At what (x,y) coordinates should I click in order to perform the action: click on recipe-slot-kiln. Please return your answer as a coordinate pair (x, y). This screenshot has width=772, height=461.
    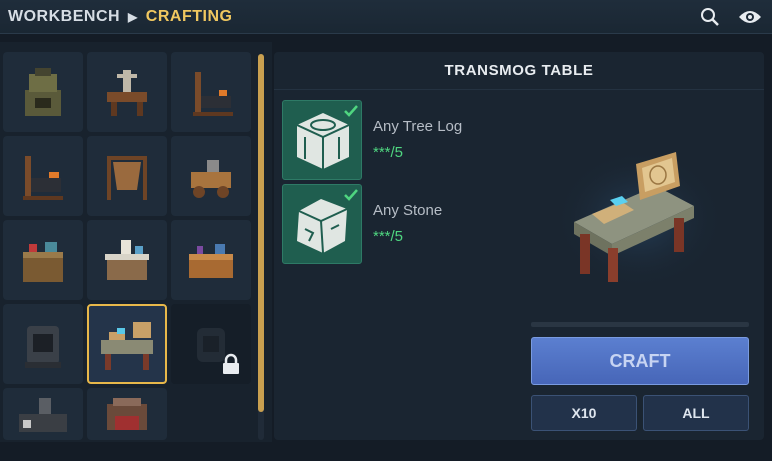
    Looking at the image, I should click on (43, 344).